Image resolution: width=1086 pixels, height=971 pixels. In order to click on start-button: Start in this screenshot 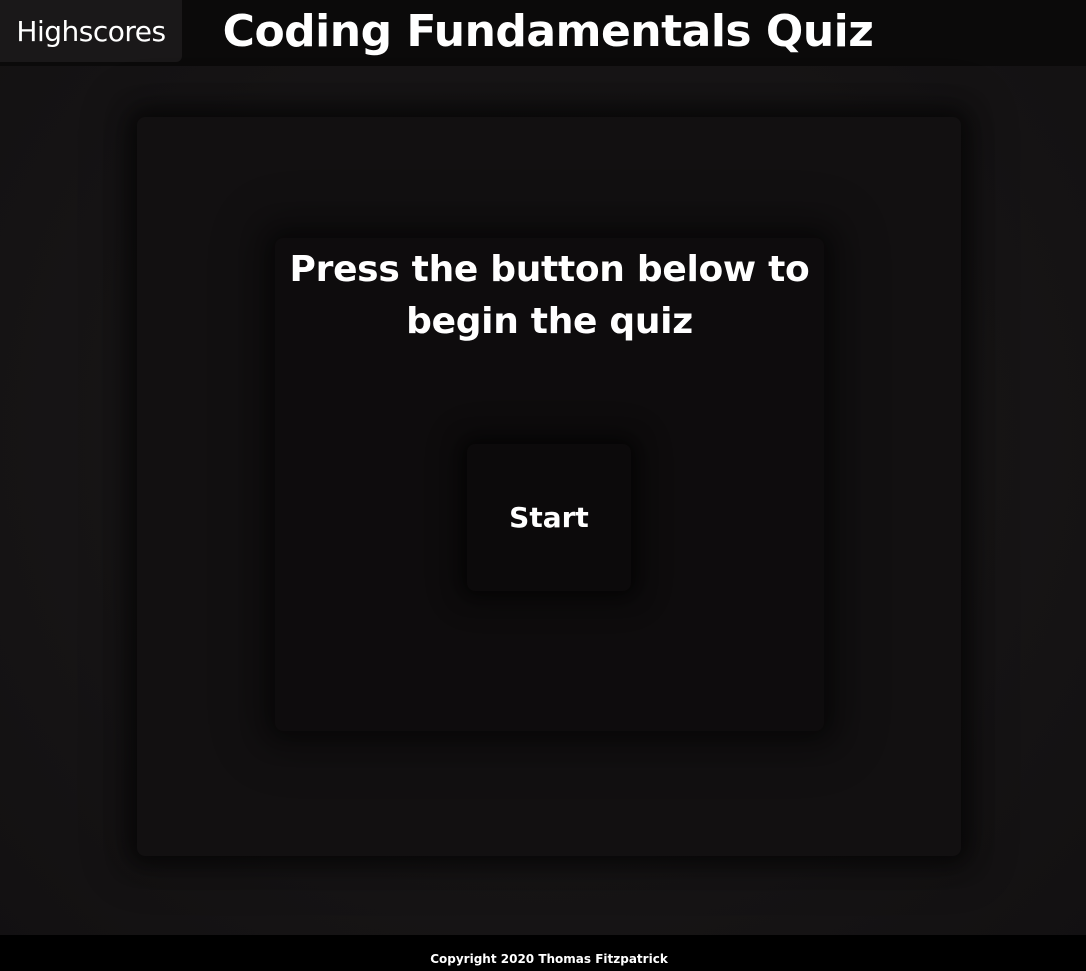, I will do `click(549, 517)`.